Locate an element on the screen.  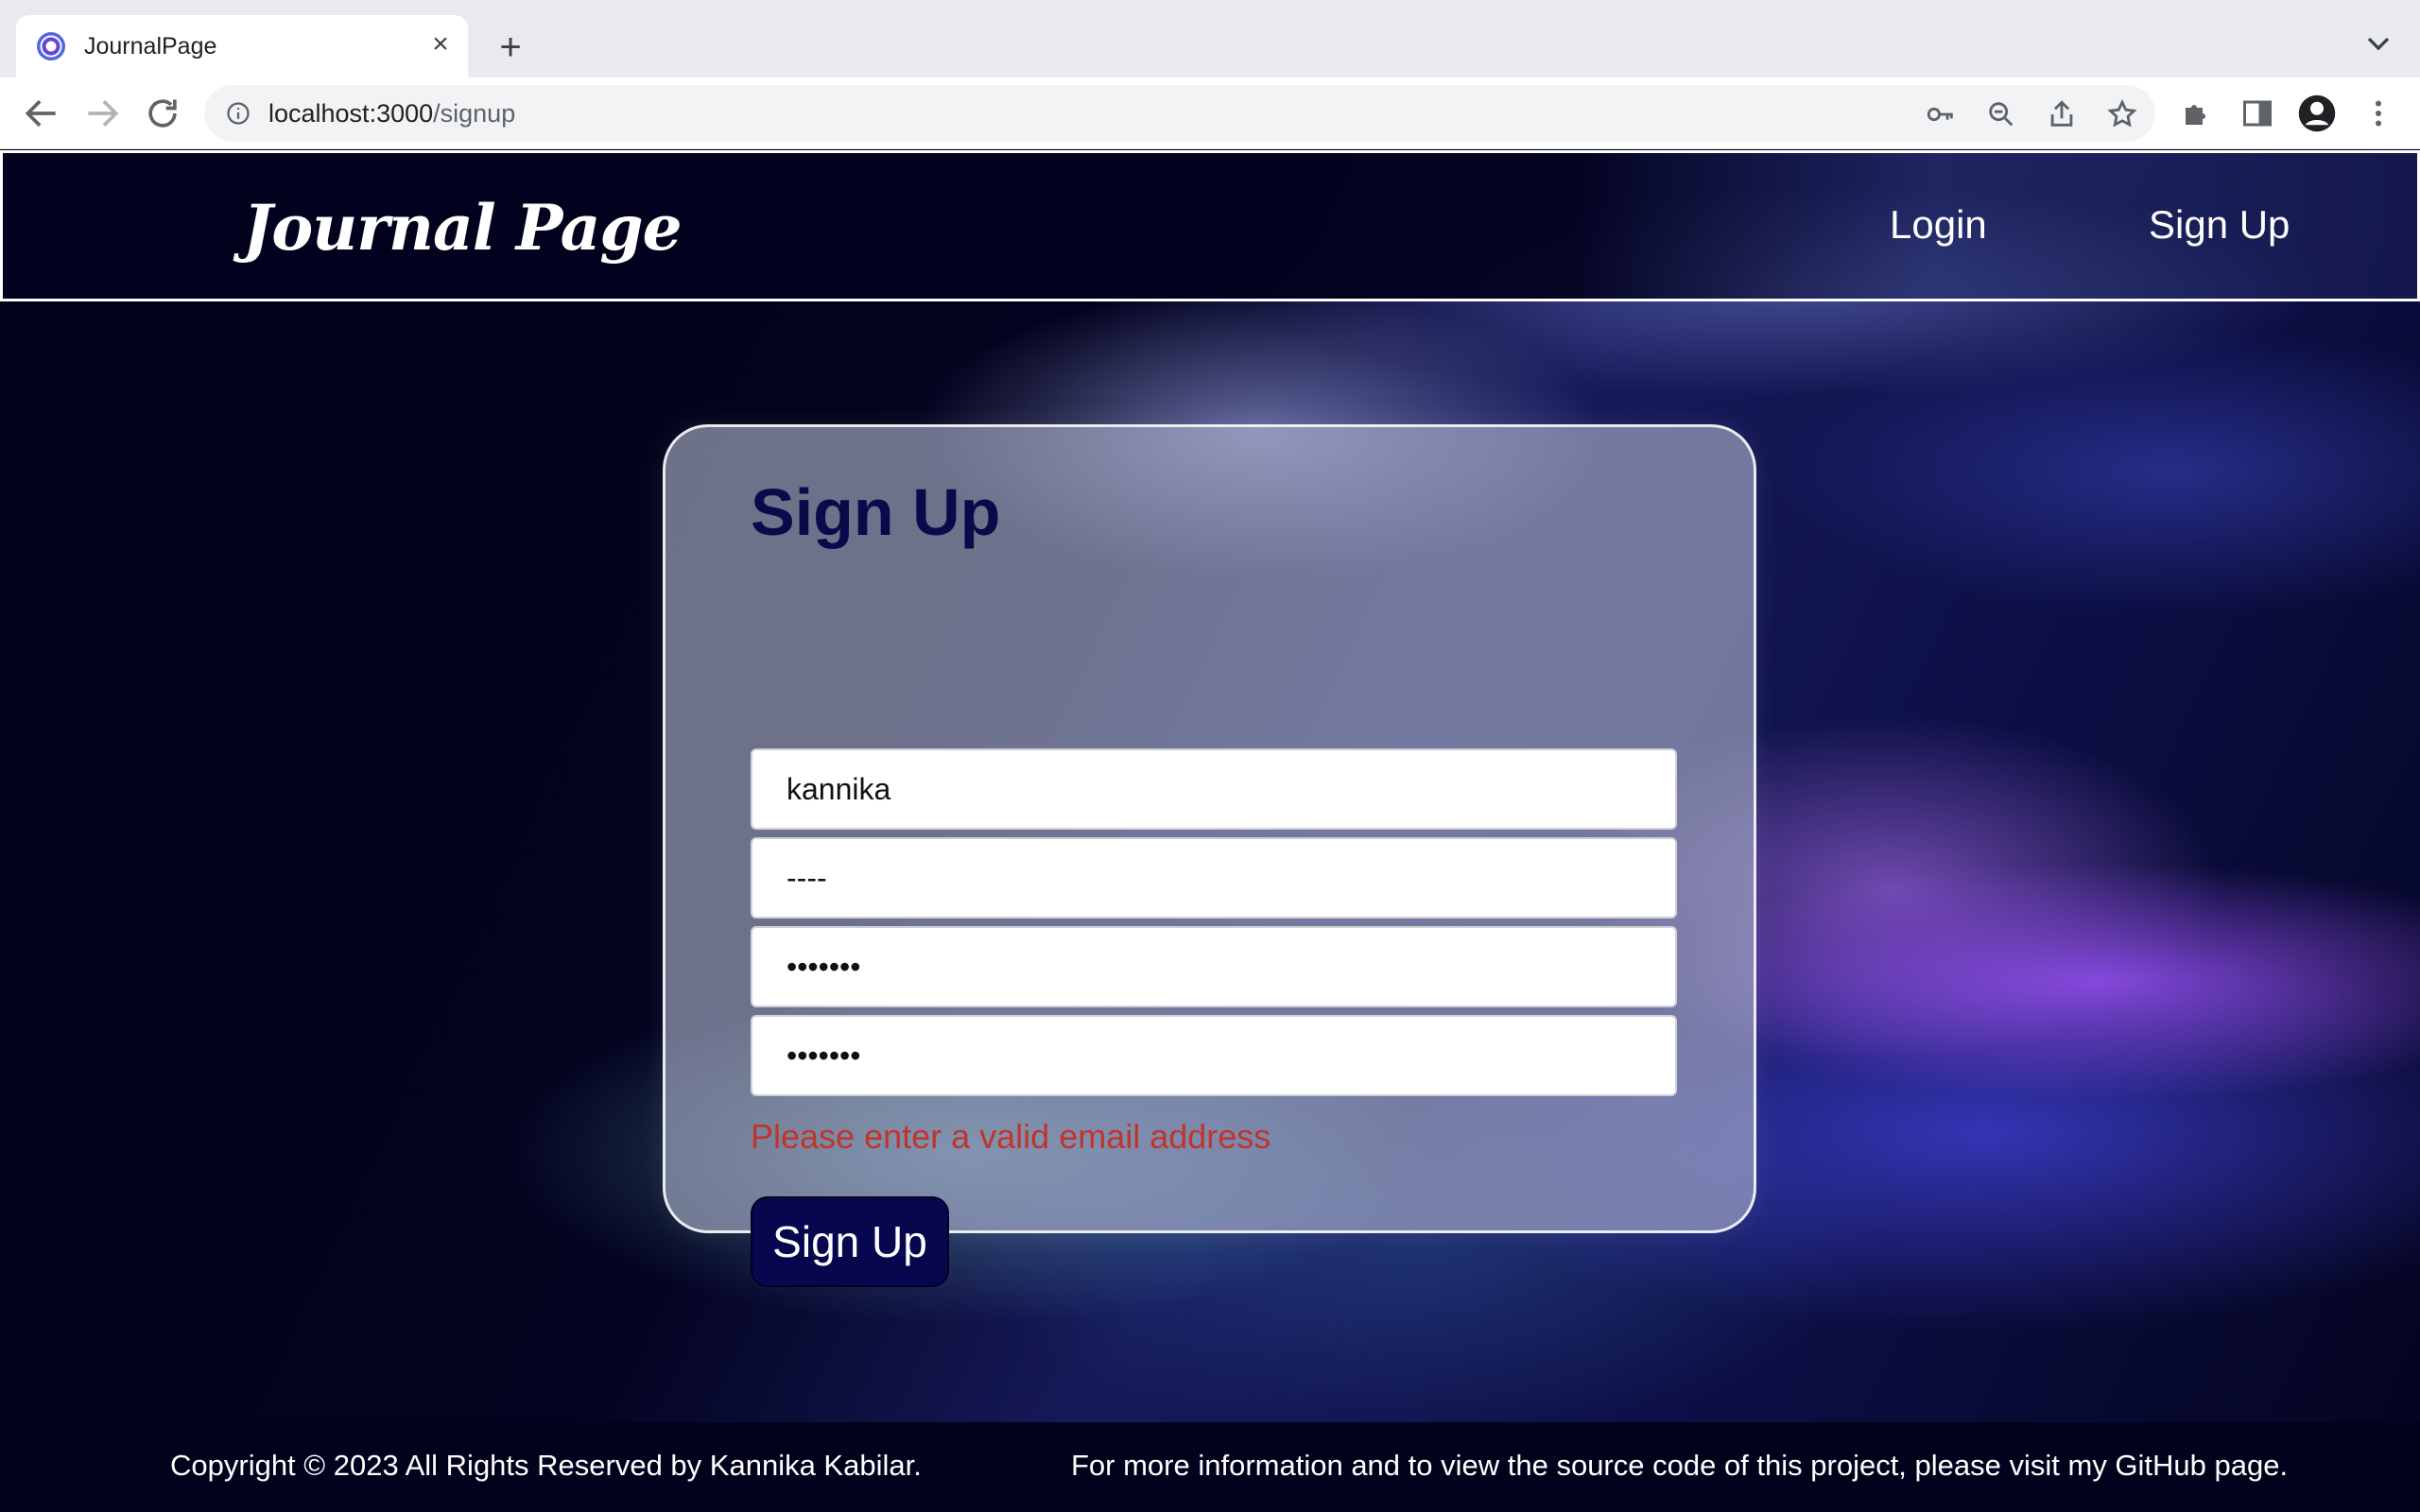
signup-submit-button: Sign Up is located at coordinates (850, 1241).